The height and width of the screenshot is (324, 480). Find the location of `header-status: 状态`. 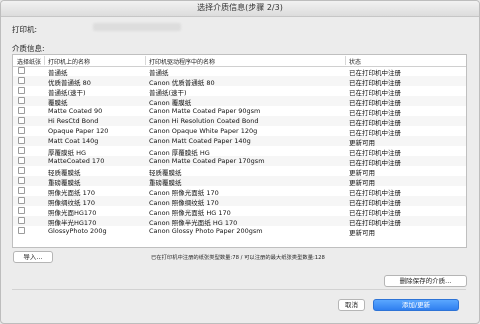

header-status: 状态 is located at coordinates (355, 61).